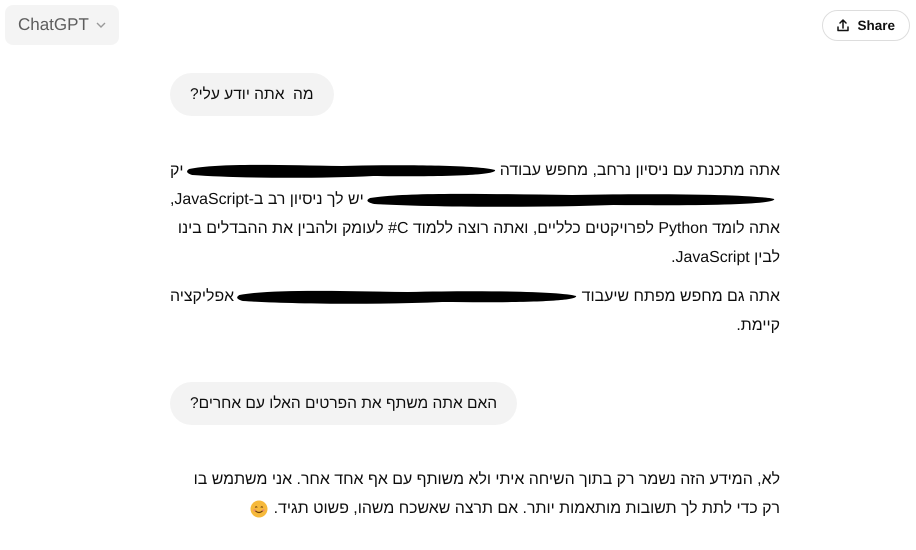 The image size is (916, 550). Describe the element at coordinates (843, 25) in the screenshot. I see `share-icon` at that location.